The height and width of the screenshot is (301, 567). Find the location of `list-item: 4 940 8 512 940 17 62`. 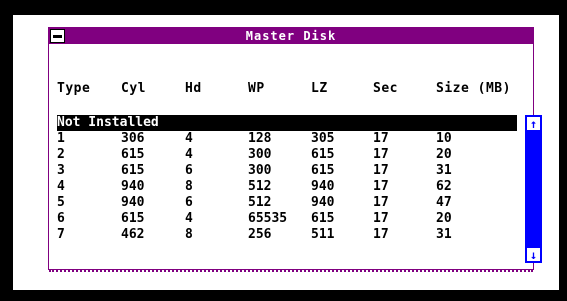

list-item: 4 940 8 512 940 17 62 is located at coordinates (287, 187).